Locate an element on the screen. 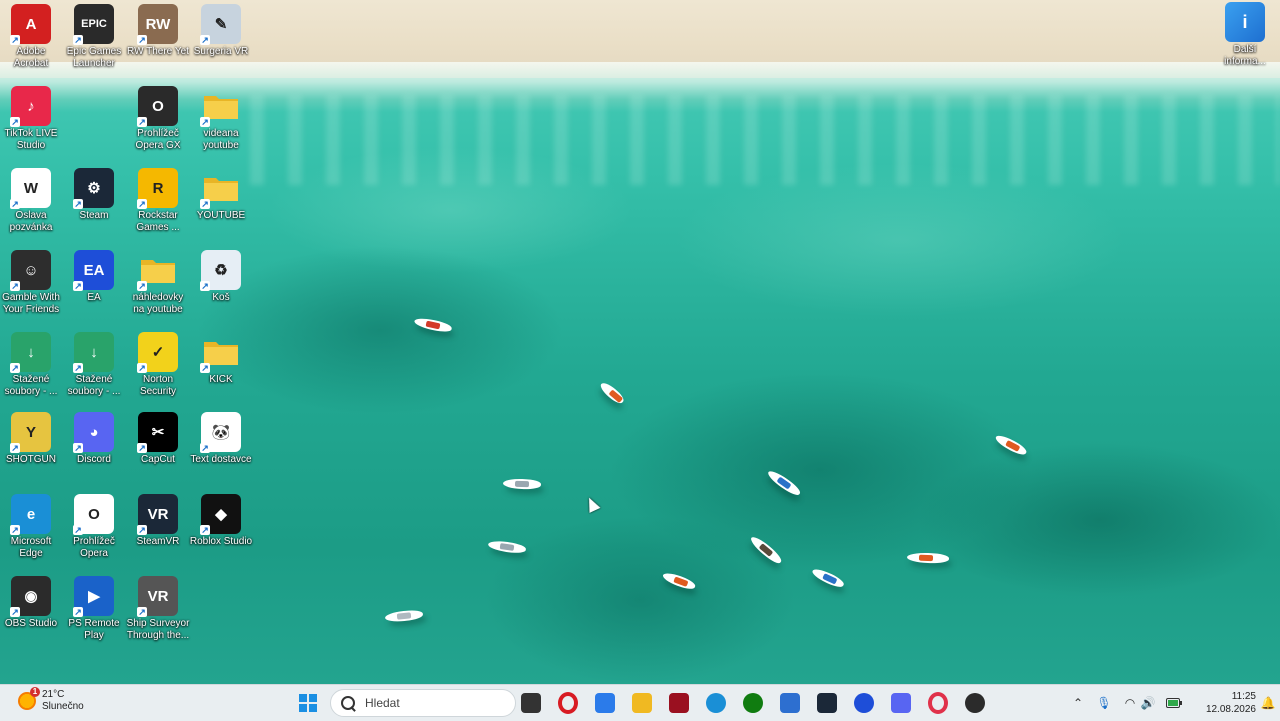 This screenshot has height=721, width=1280. desktop-shortcut-label: Text dostavce is located at coordinates (221, 459).